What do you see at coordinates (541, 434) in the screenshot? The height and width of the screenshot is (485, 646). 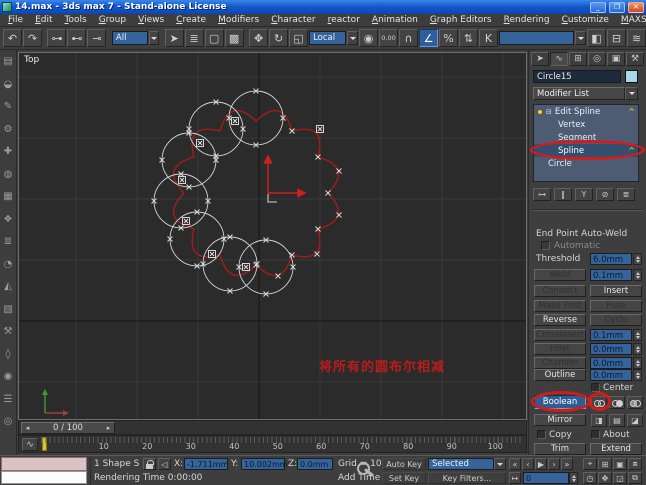 I see `copy-checkbox` at bounding box center [541, 434].